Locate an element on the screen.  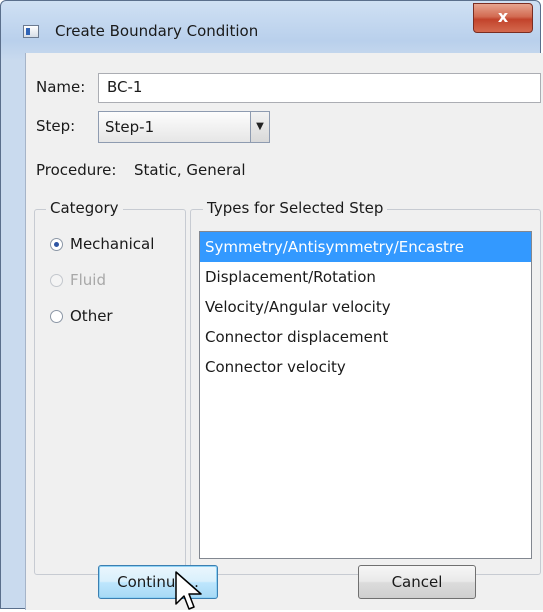
types-group-title: Types for Selected Step is located at coordinates (295, 208).